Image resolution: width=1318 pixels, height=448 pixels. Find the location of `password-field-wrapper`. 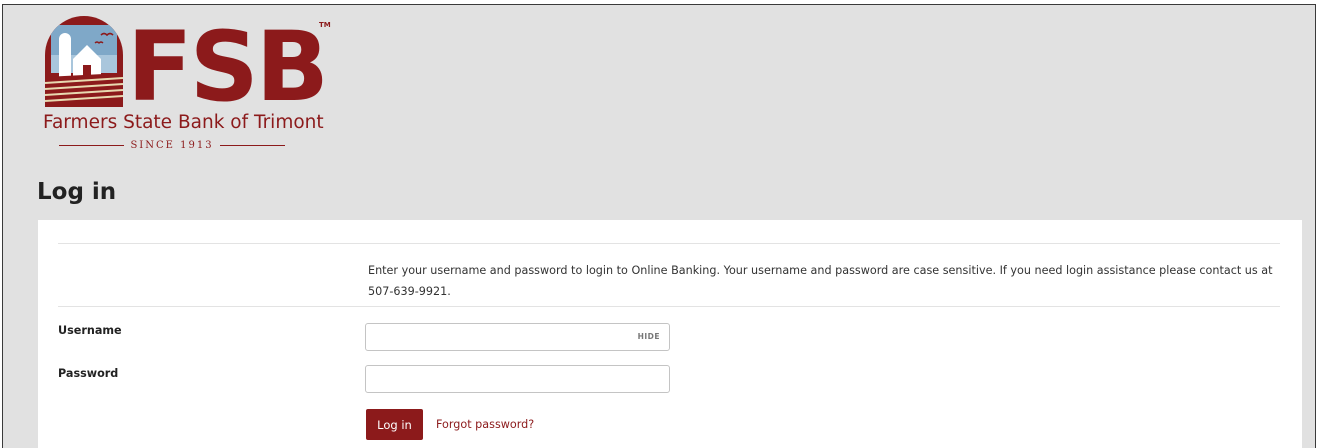

password-field-wrapper is located at coordinates (517, 379).